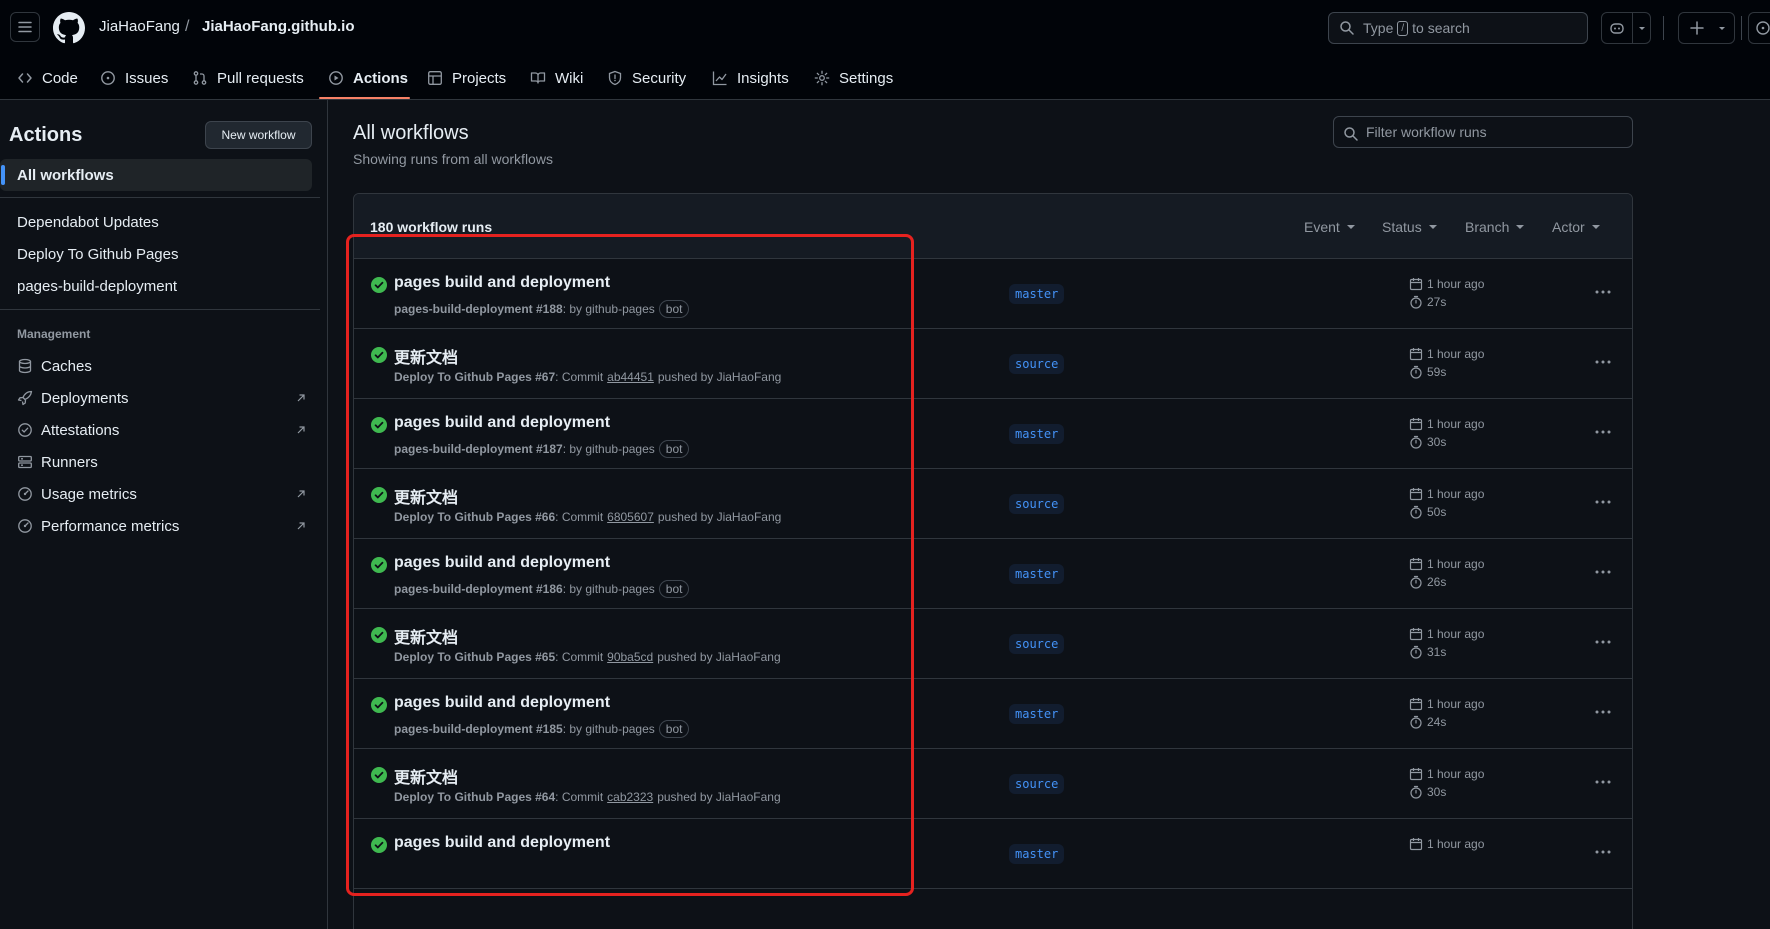 This screenshot has height=929, width=1770. What do you see at coordinates (579, 797) in the screenshot?
I see `run-by: : Commit` at bounding box center [579, 797].